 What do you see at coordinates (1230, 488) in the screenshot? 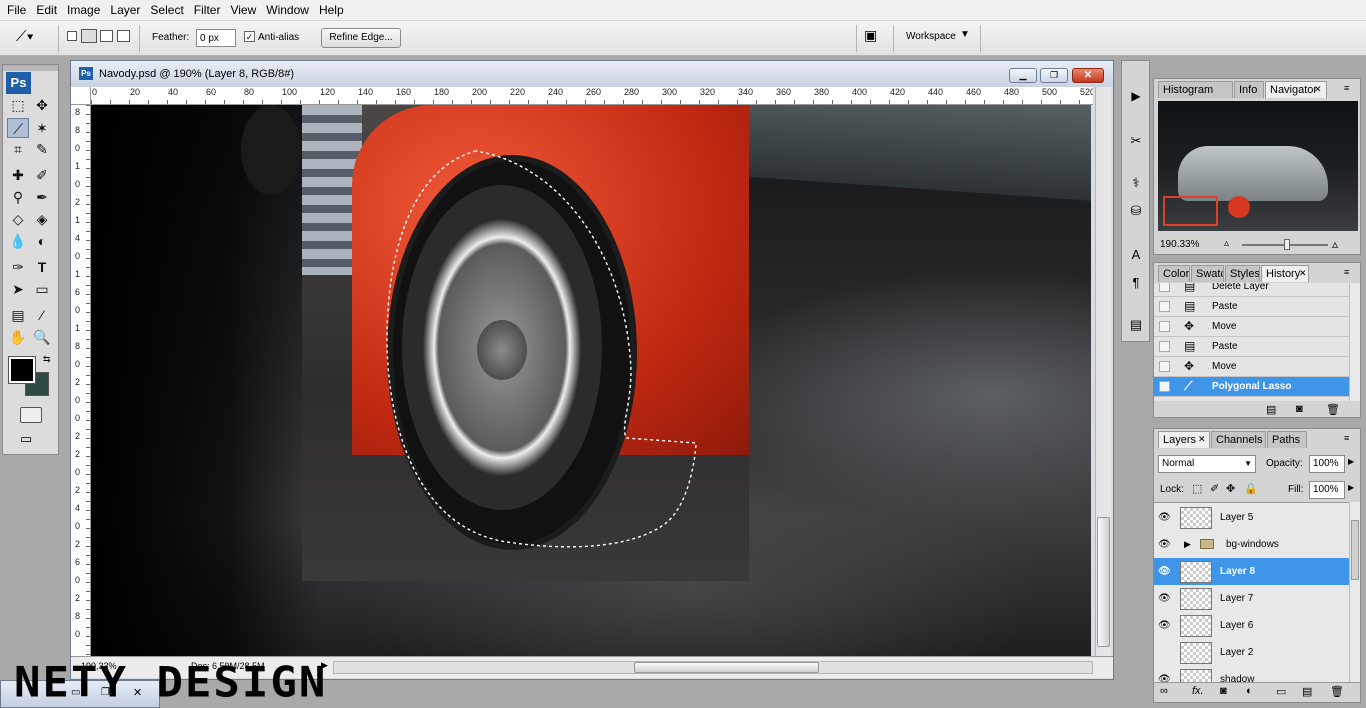
I see `lock-position-icon: ✥` at bounding box center [1230, 488].